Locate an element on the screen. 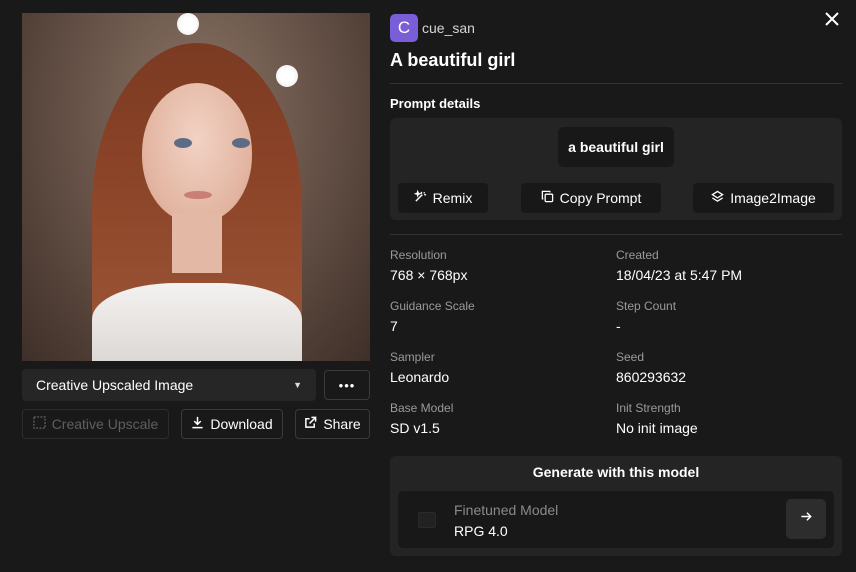 This screenshot has height=572, width=856. more-options-button: ••• is located at coordinates (347, 385).